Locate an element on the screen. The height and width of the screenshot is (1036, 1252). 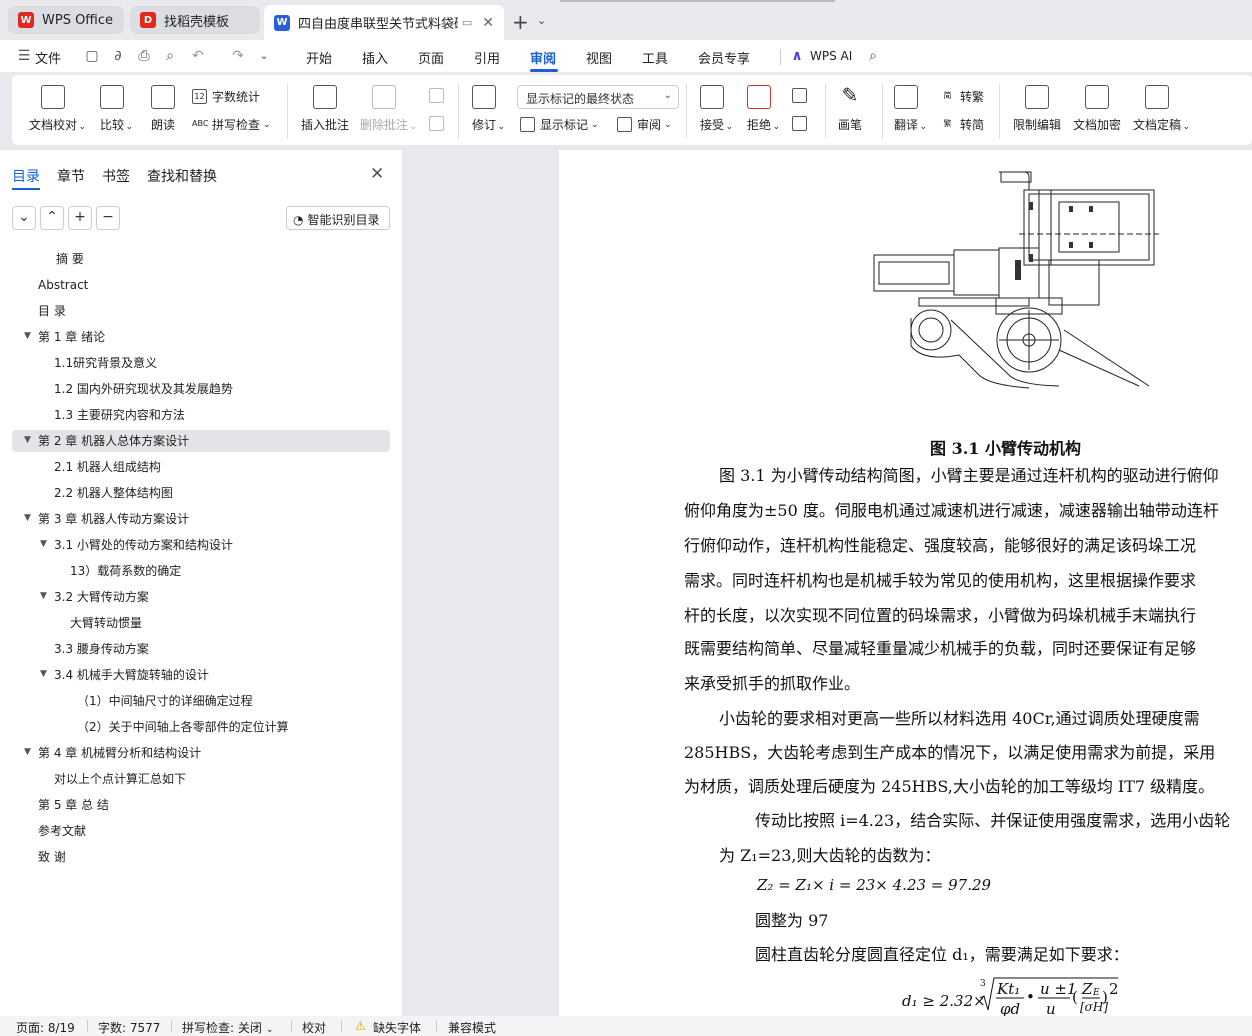
toc-item: 1.1研究背景及意义 is located at coordinates (105, 363).